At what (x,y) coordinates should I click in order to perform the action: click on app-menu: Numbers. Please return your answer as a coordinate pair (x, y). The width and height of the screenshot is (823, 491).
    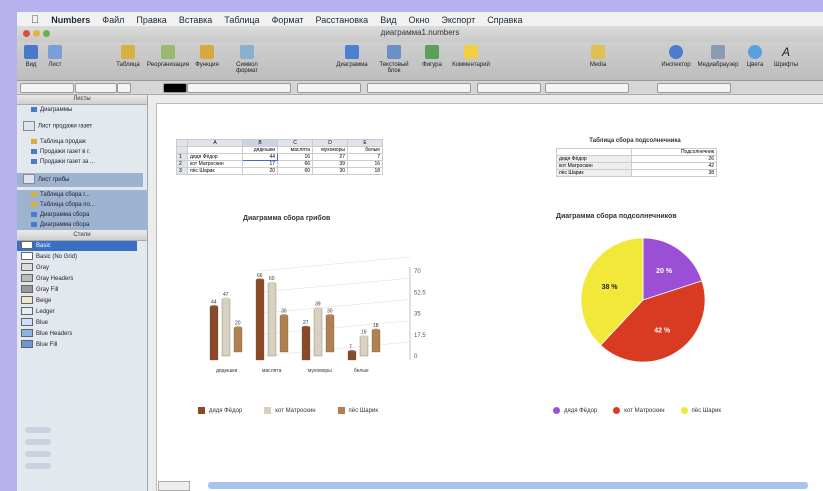
    Looking at the image, I should click on (70, 20).